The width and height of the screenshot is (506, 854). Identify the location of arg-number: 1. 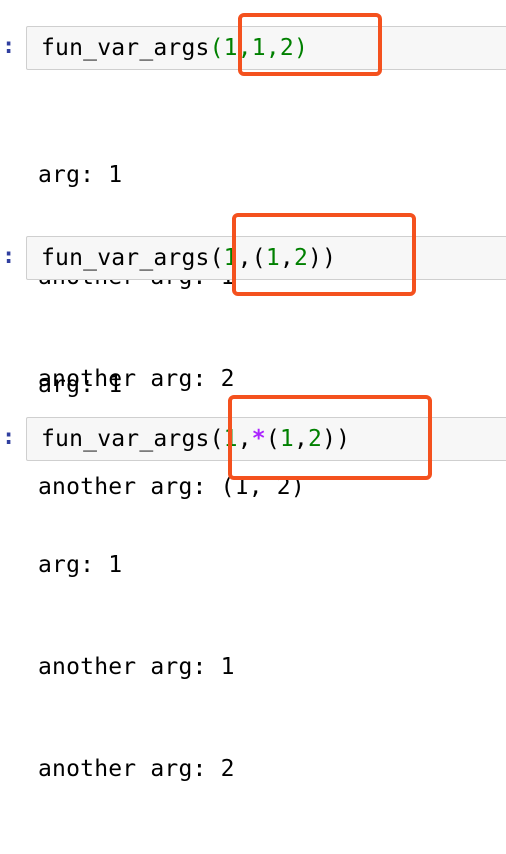
(230, 48).